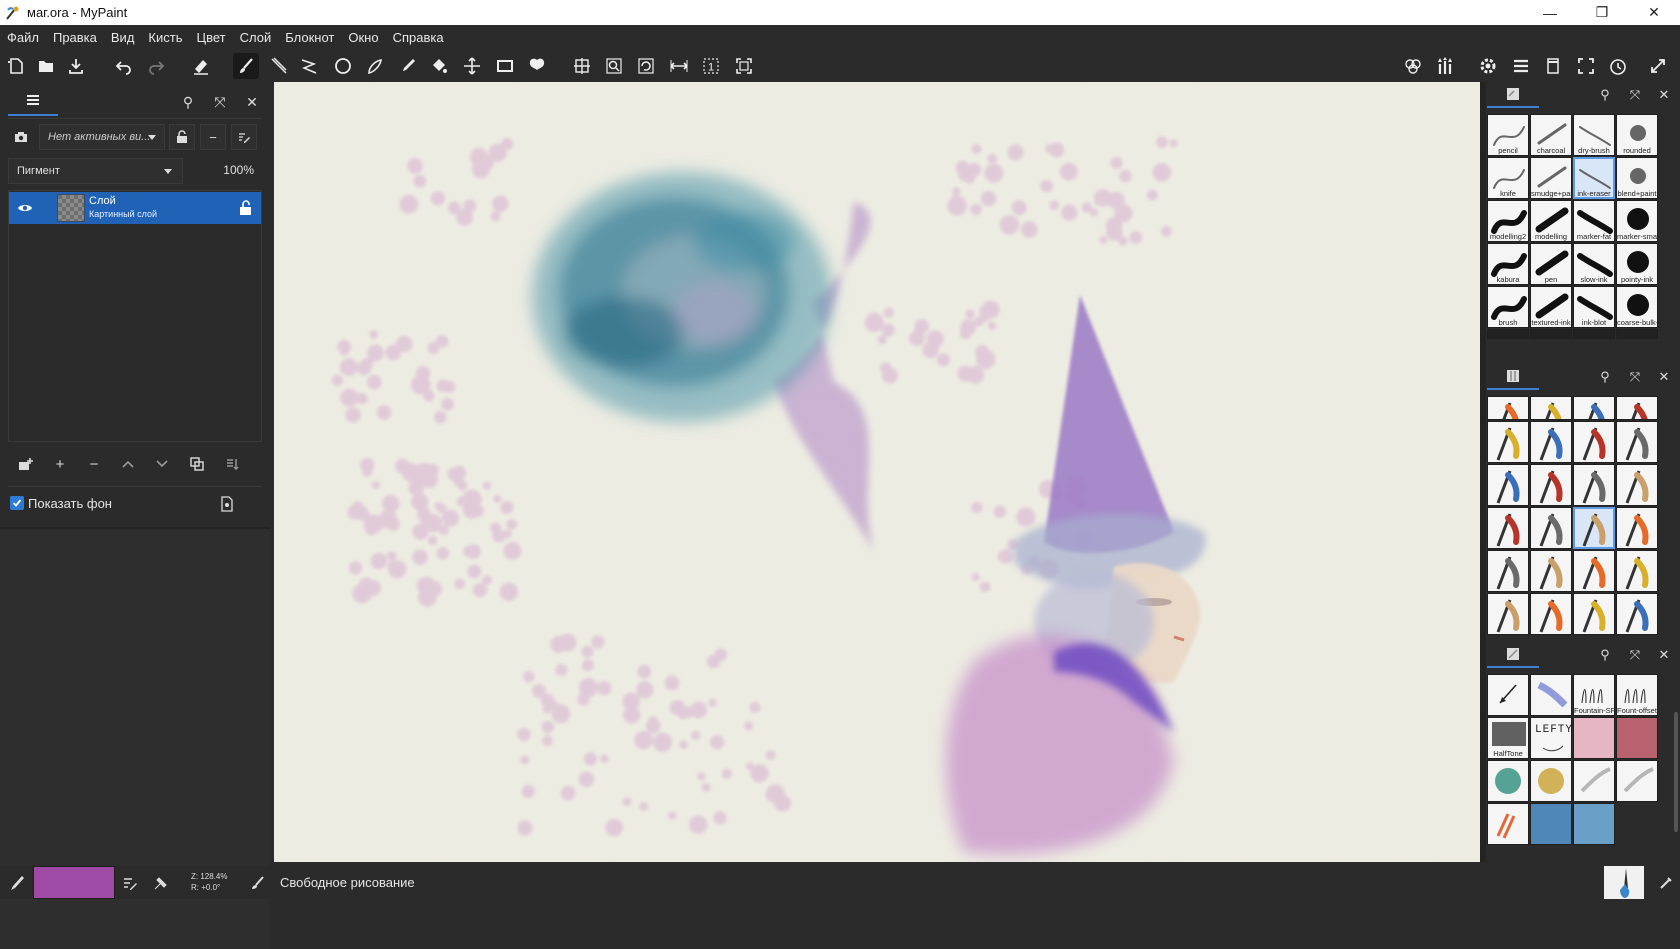  What do you see at coordinates (76, 66) in the screenshot?
I see `save-icon` at bounding box center [76, 66].